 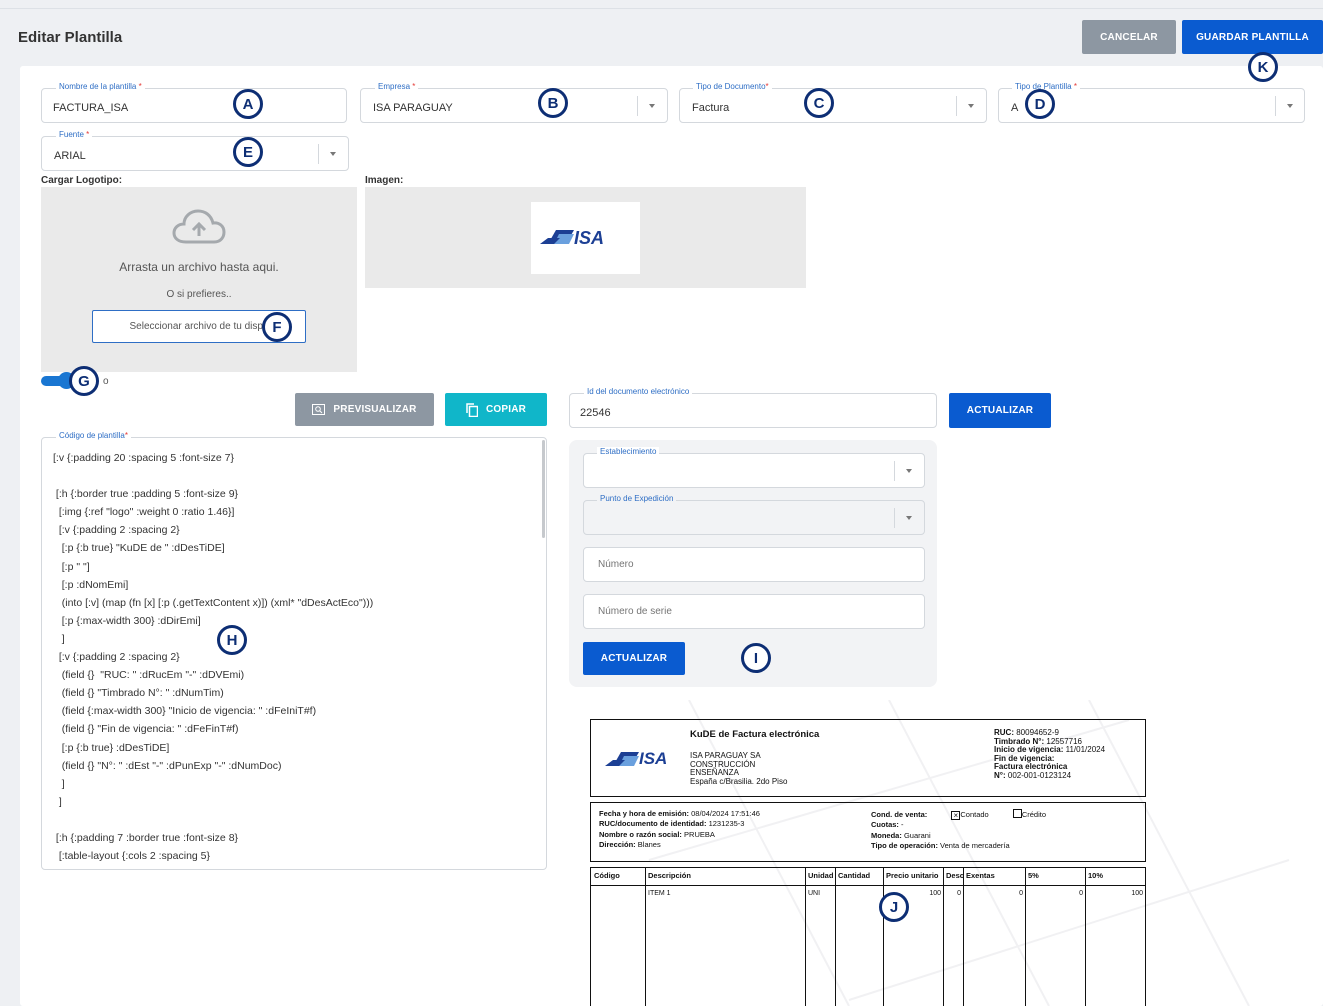 I want to click on toggle-label: o, so click(x=106, y=381).